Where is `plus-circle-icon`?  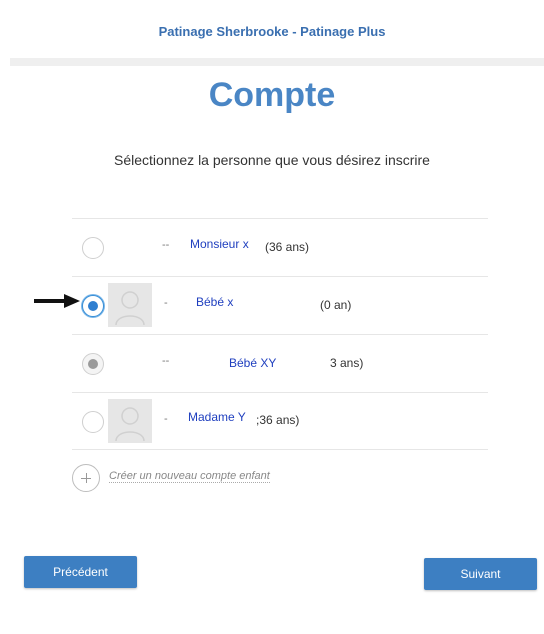
plus-circle-icon is located at coordinates (86, 478).